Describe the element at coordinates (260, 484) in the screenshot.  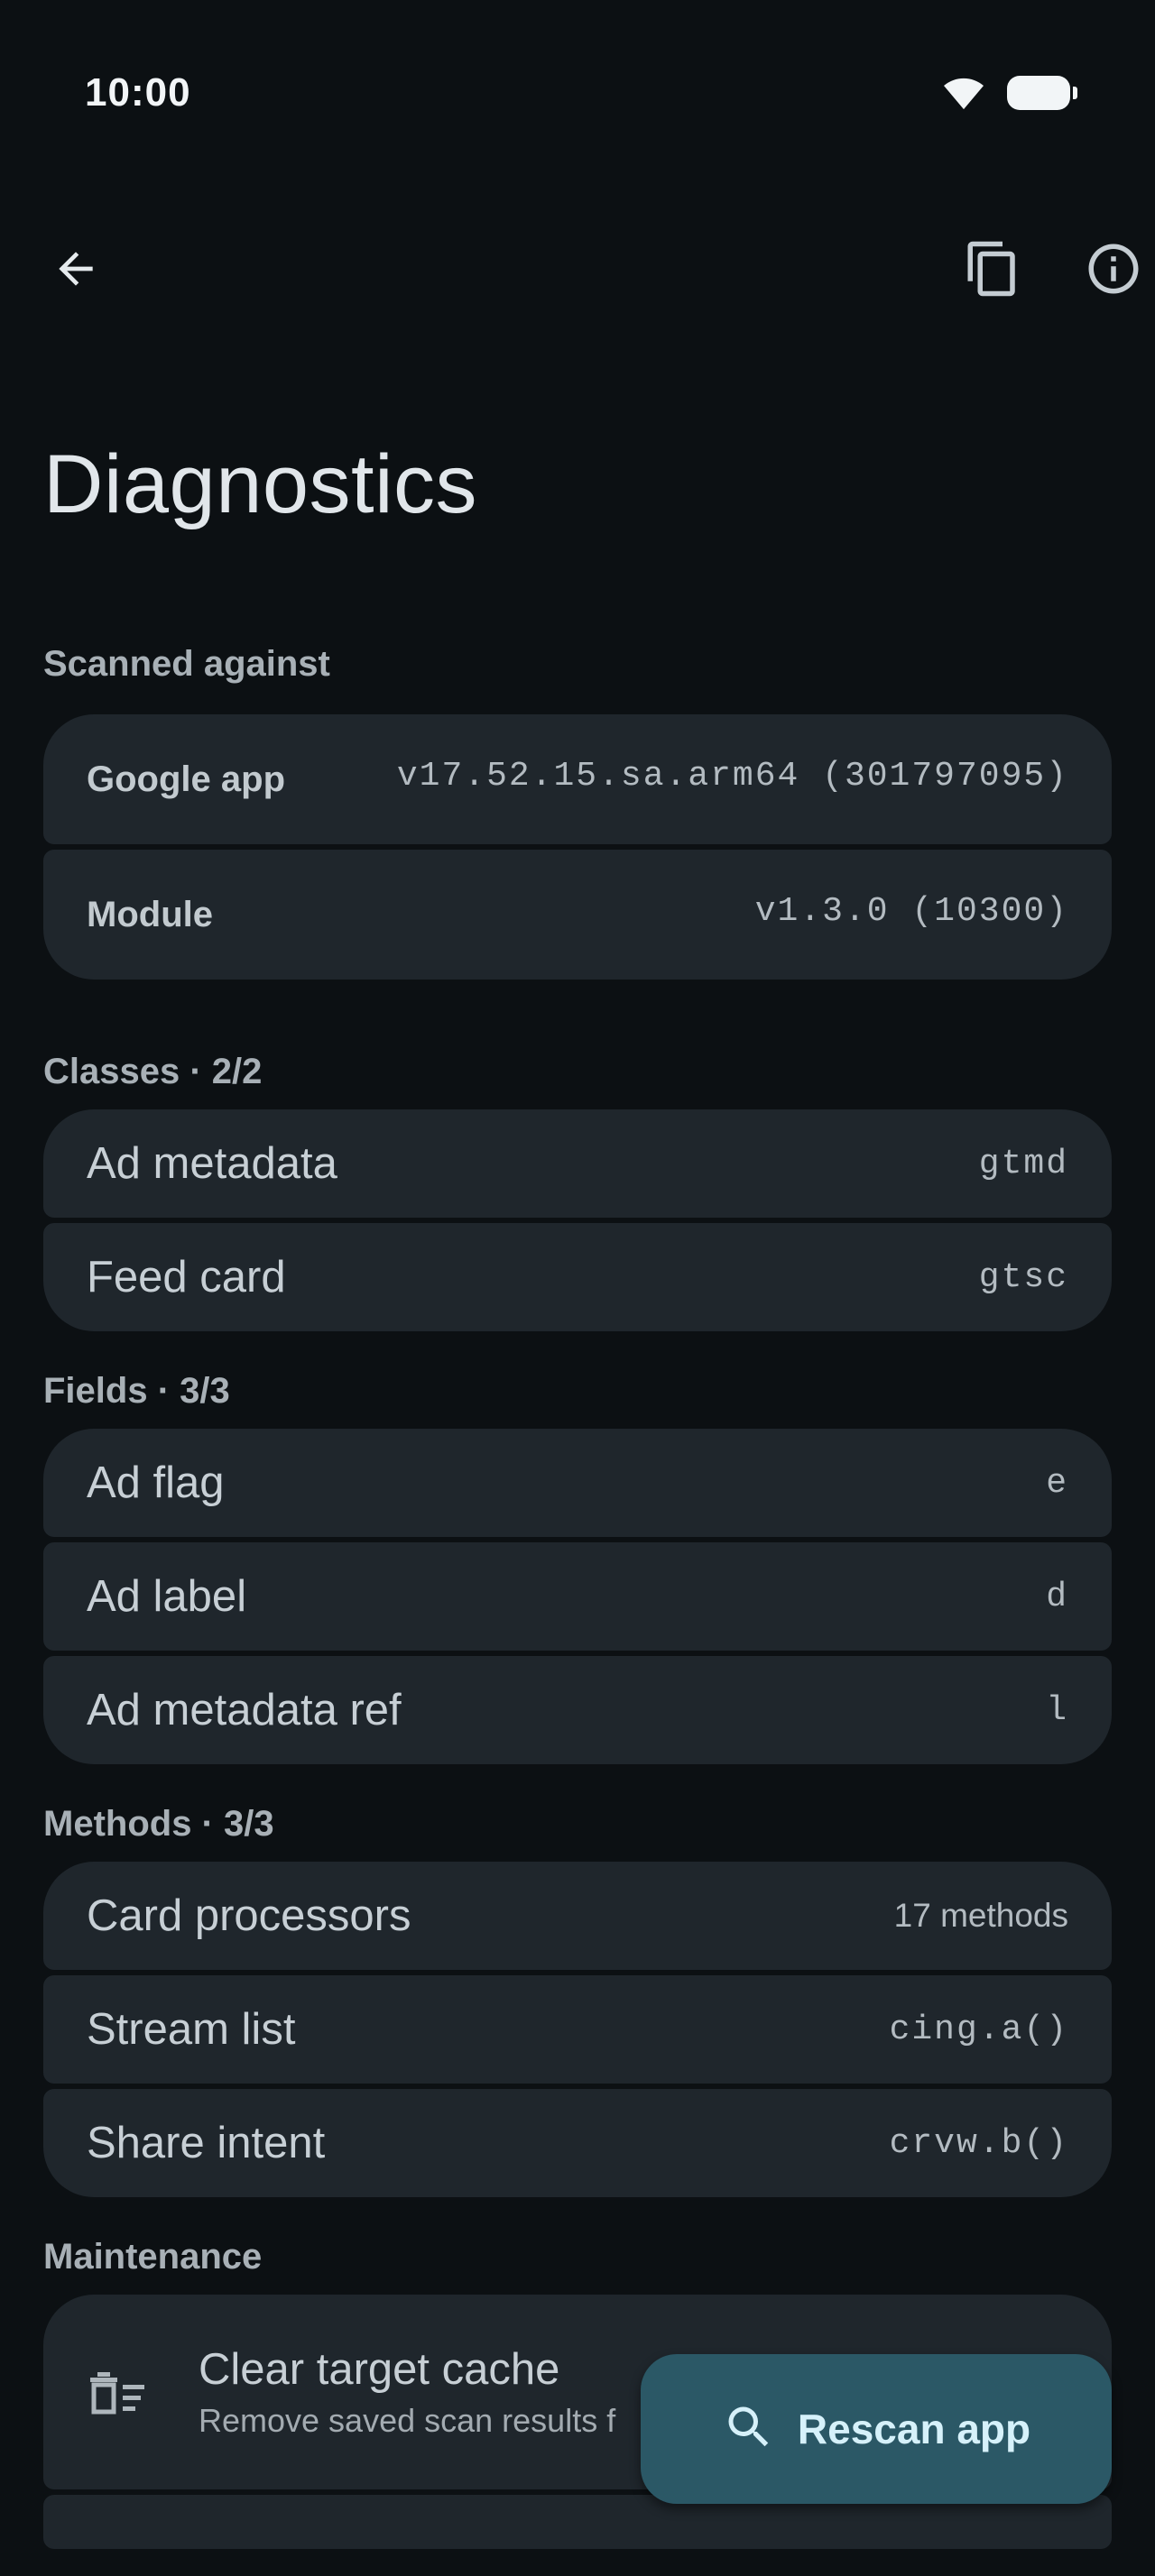
I see `page-title: Diagnostics` at that location.